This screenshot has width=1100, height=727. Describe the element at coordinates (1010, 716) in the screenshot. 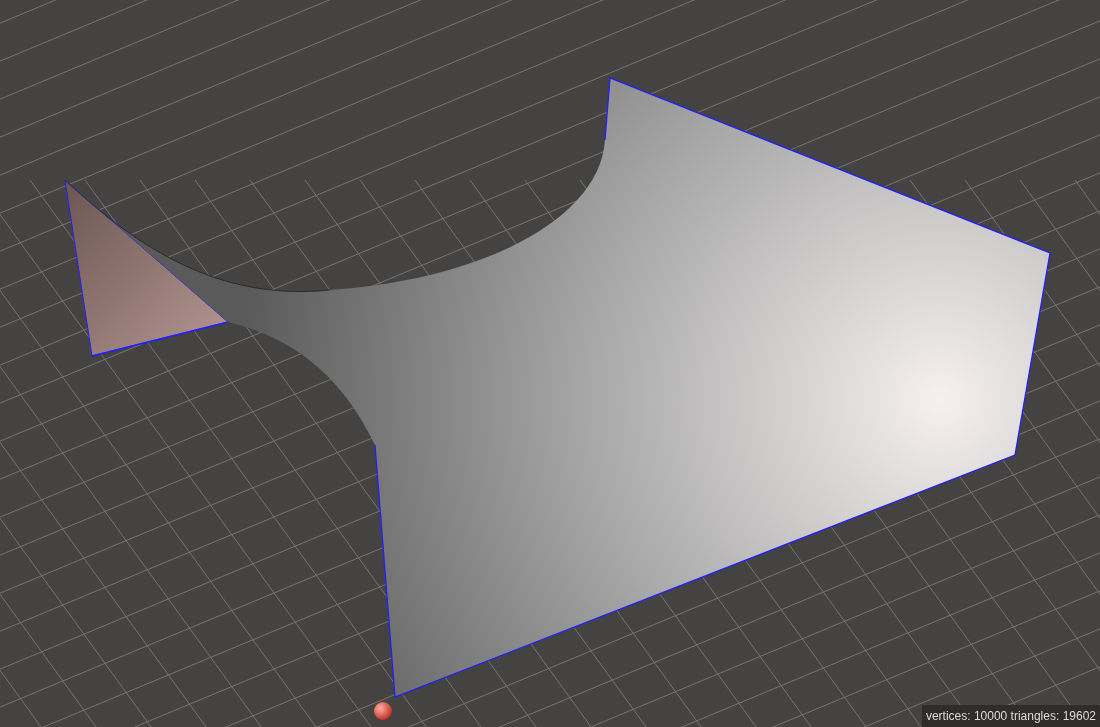

I see `status-text: vertices: 10000 triangles: 19602` at that location.